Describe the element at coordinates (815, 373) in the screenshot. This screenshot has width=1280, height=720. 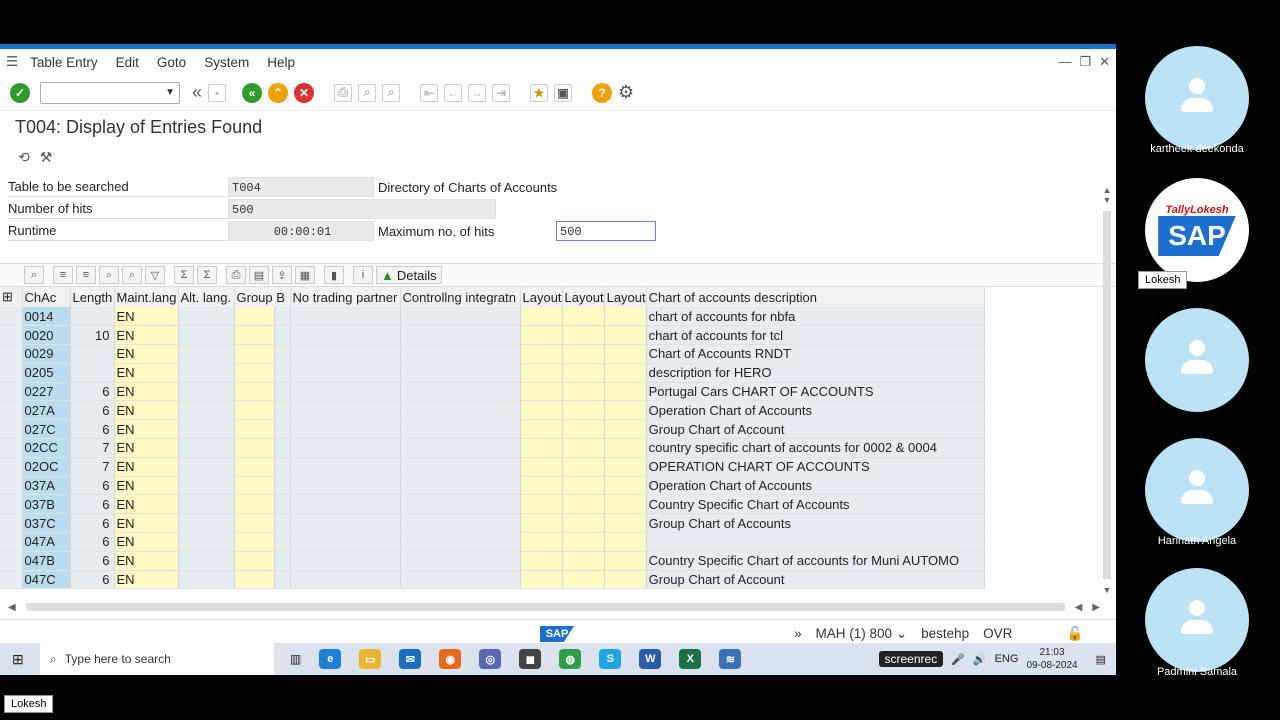
I see `cell-description: description for HERO` at that location.